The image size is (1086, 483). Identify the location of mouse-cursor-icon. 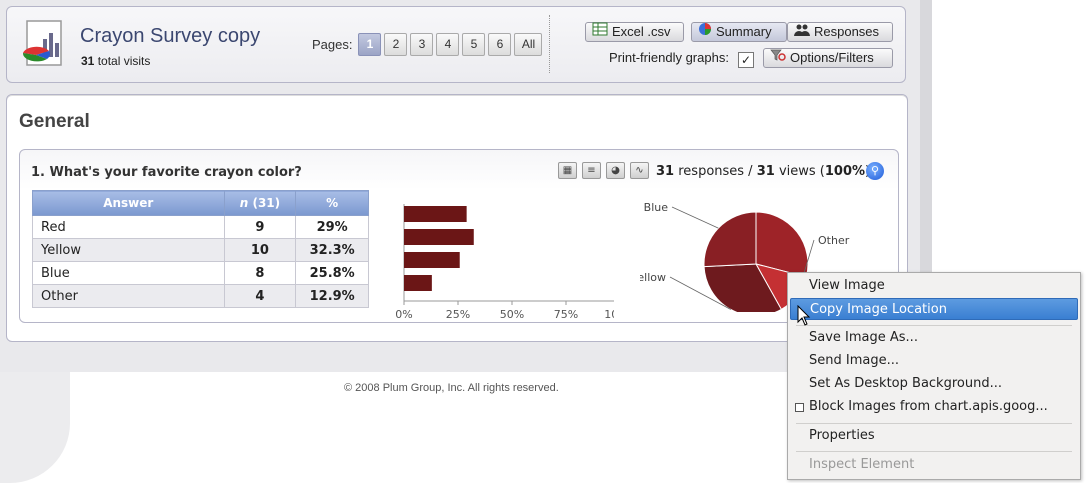
(804, 315).